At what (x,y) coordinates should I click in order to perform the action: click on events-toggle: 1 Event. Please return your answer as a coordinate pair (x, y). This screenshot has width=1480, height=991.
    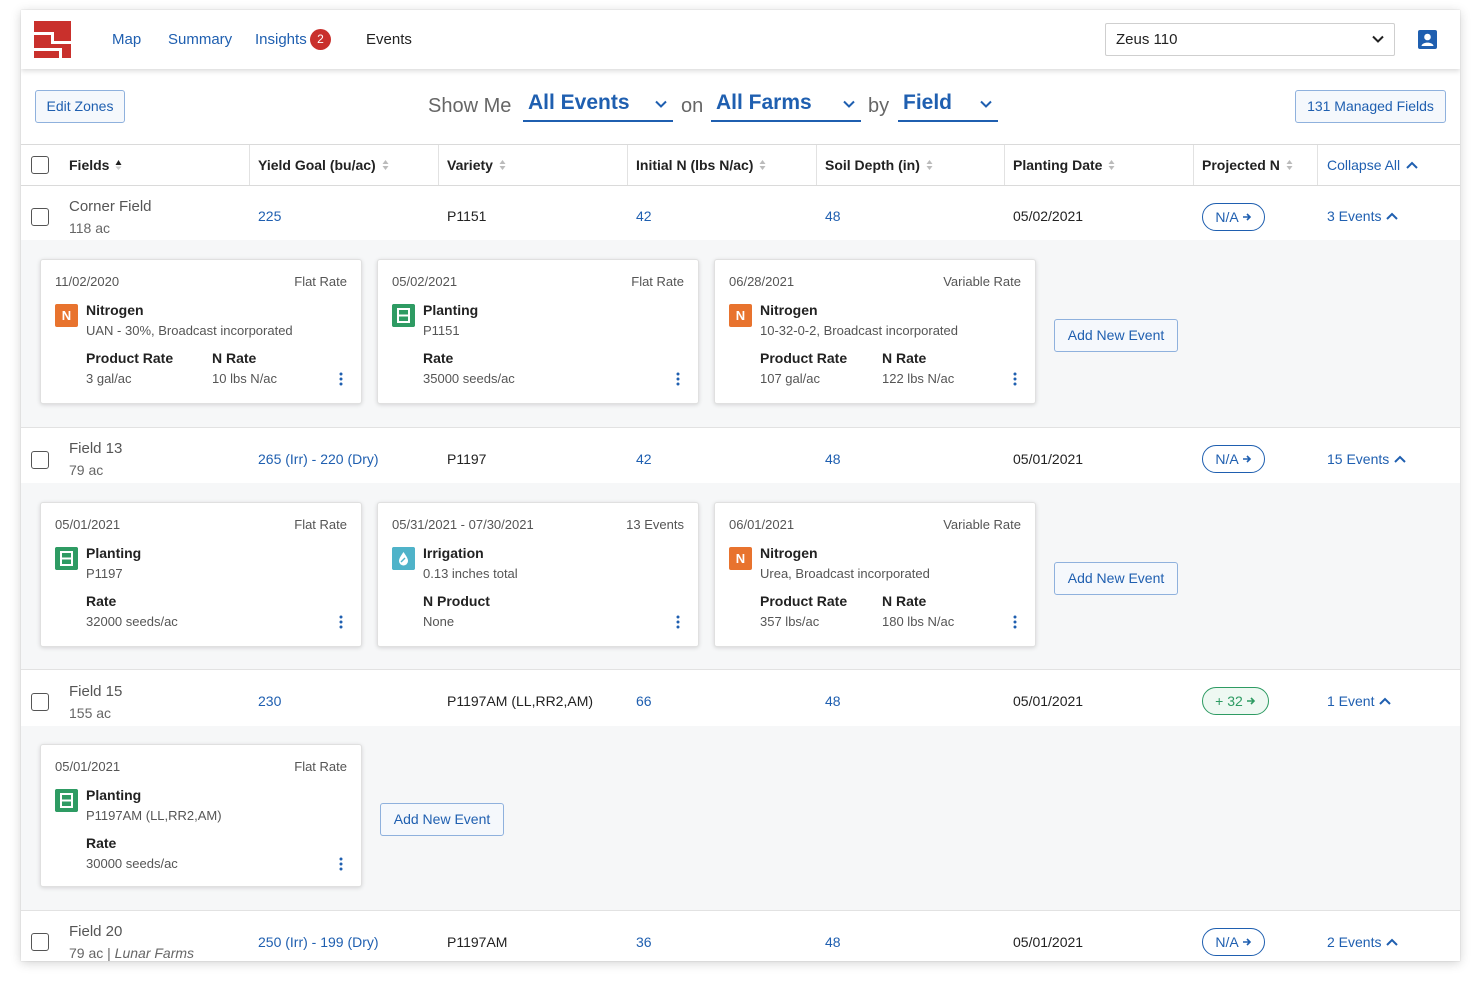
    Looking at the image, I should click on (1359, 701).